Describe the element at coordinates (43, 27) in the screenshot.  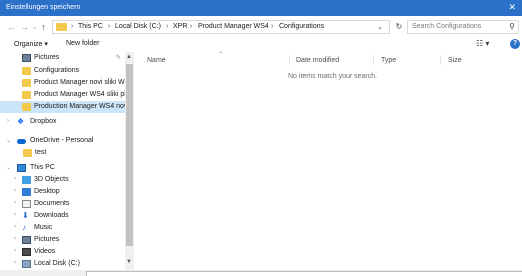
I see `up-button: ↑` at that location.